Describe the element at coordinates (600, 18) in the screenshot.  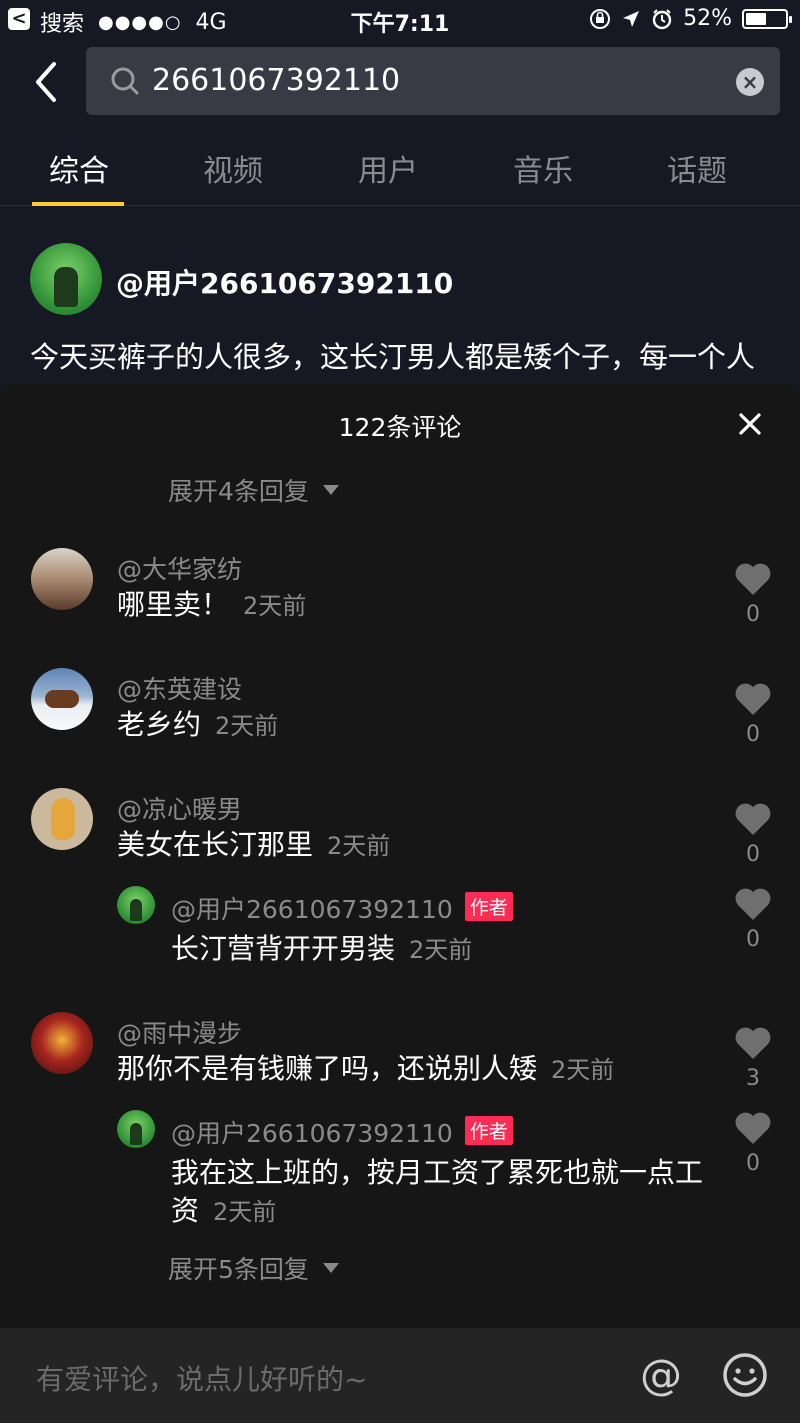
I see `orientation-lock-icon` at that location.